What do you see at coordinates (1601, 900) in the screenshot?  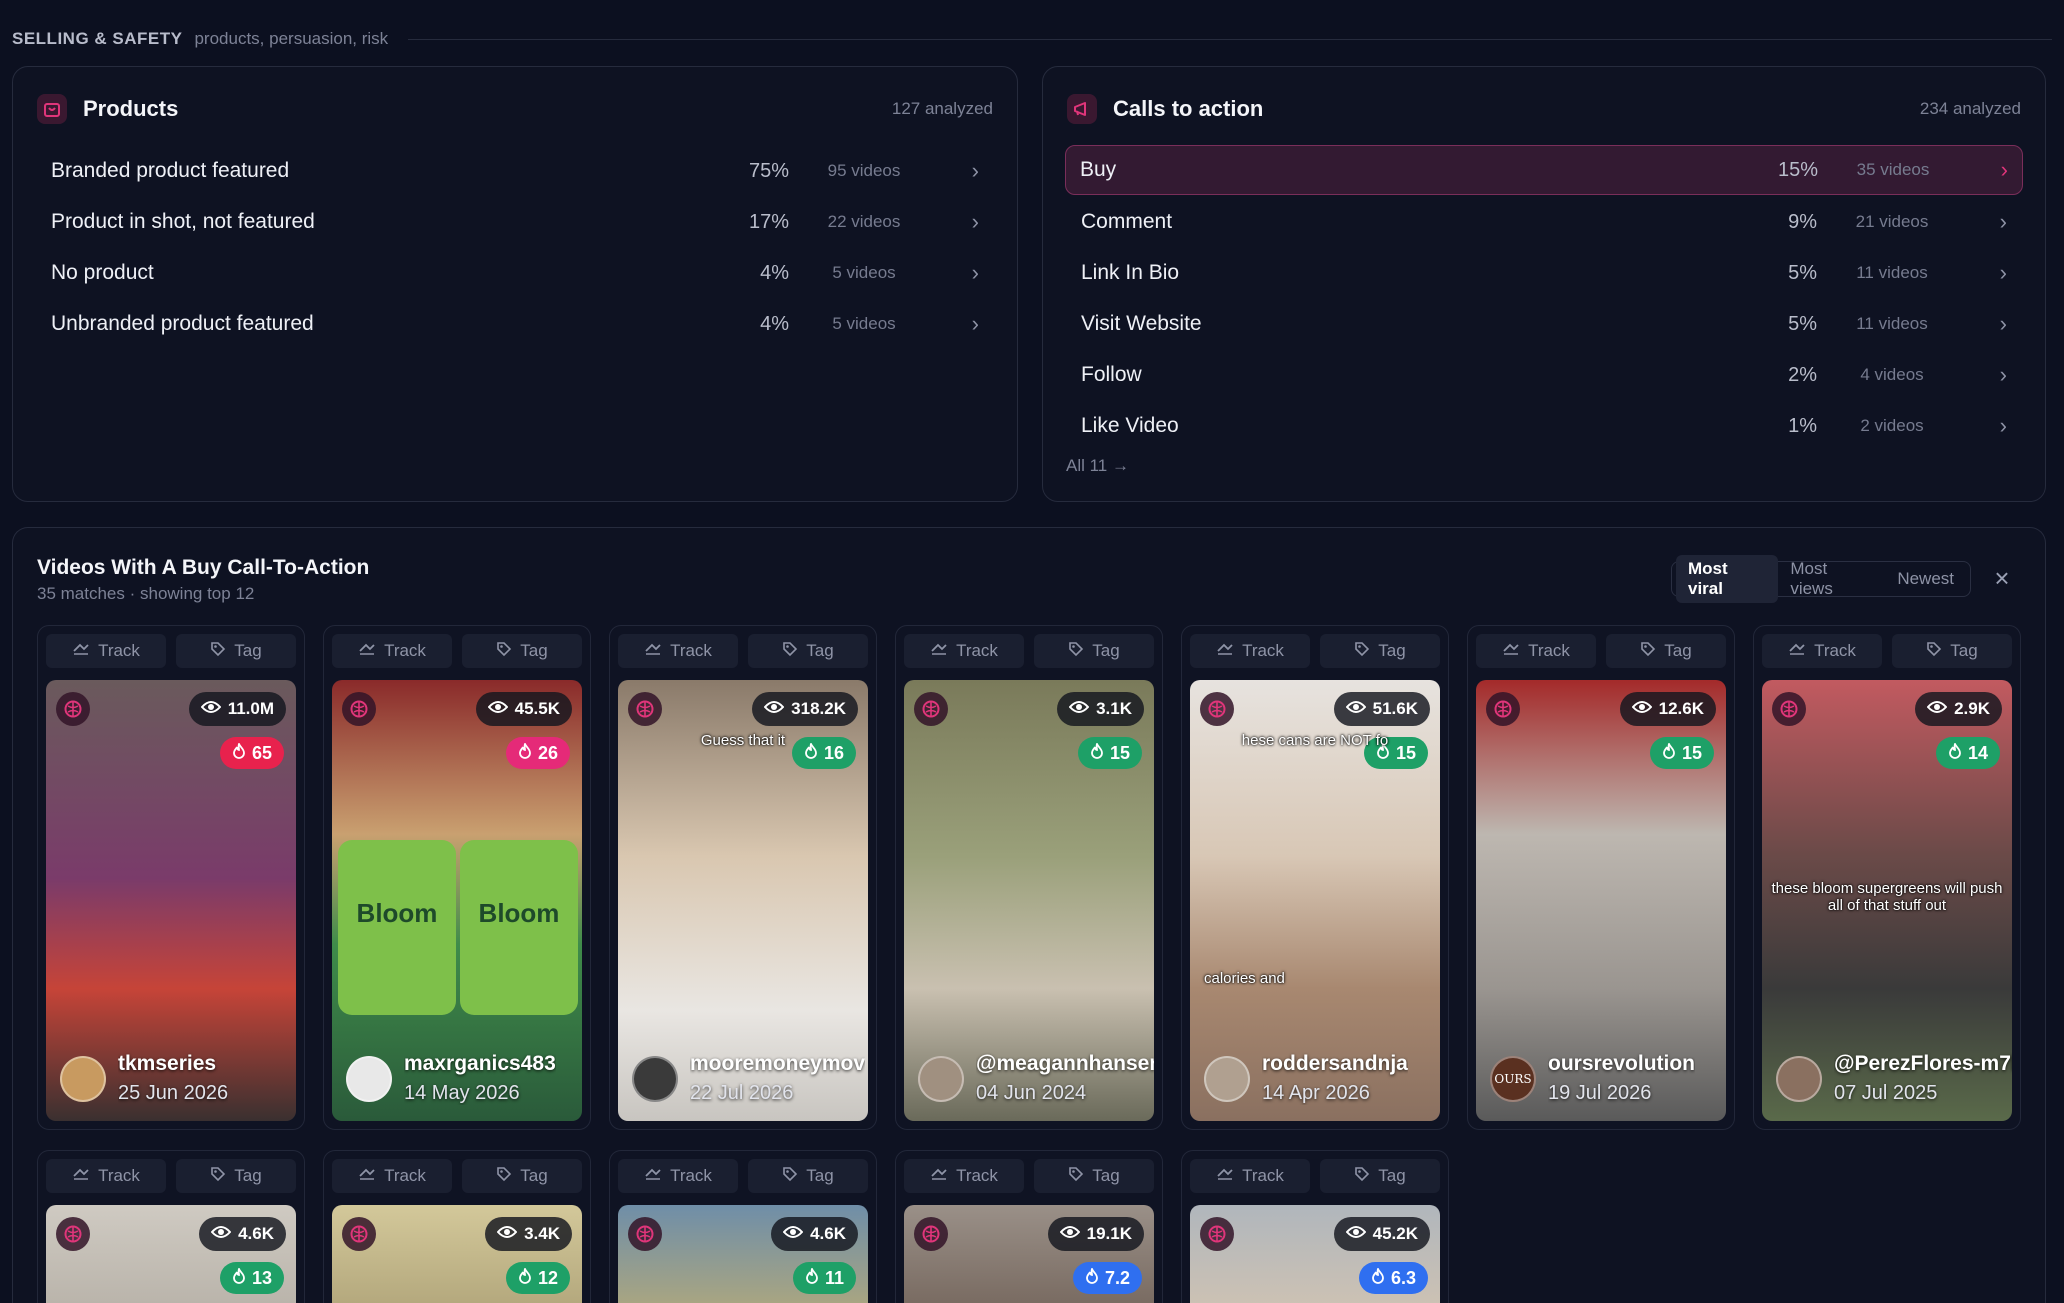 I see `video-thumbnail: 12.6K 15 OURS oursrevolution 19 Jul 2026` at bounding box center [1601, 900].